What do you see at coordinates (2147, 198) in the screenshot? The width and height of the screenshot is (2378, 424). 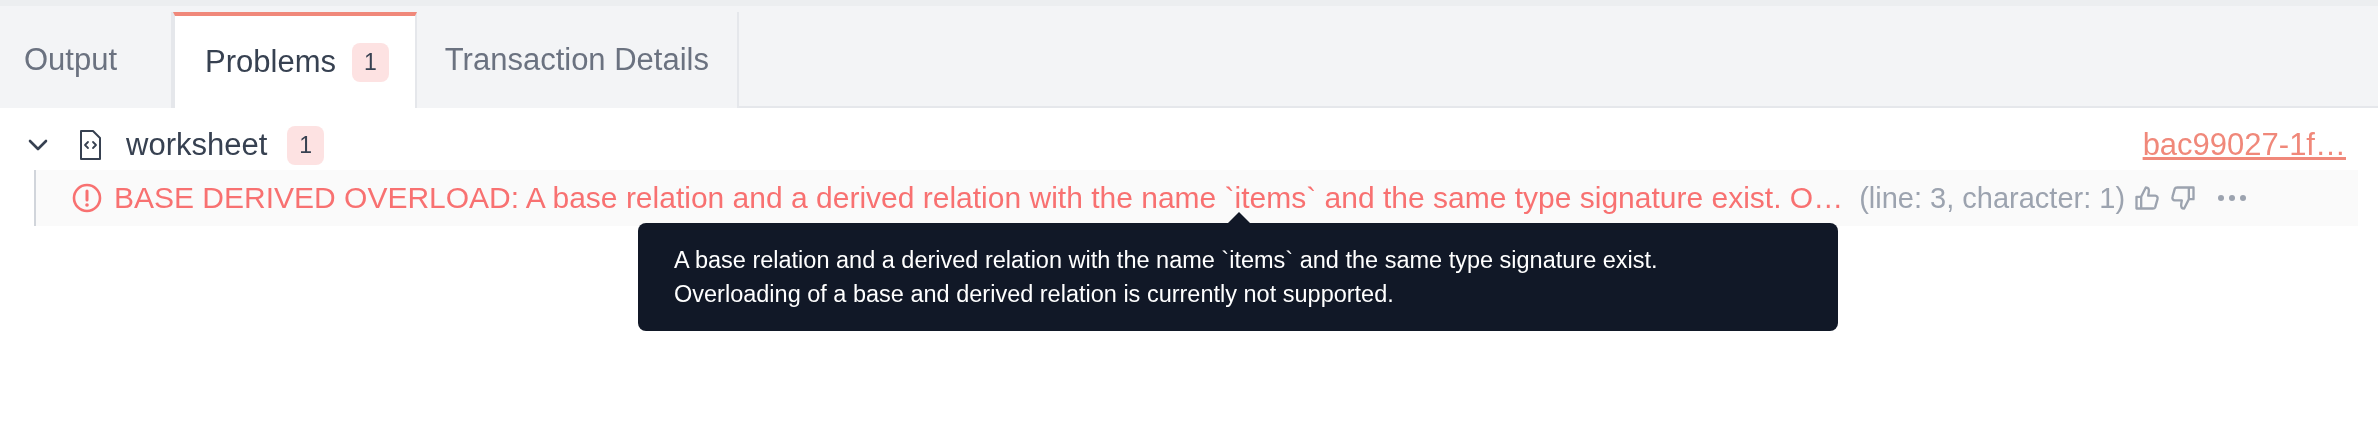 I see `thumbs-up-icon` at bounding box center [2147, 198].